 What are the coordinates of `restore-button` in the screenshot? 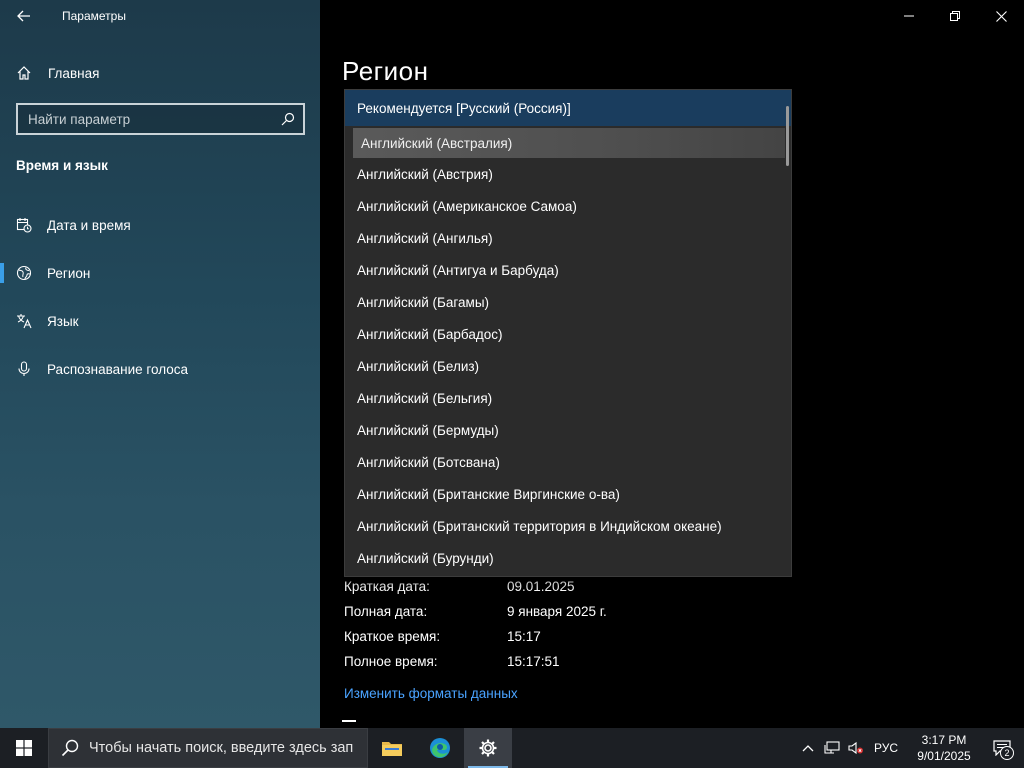 It's located at (955, 16).